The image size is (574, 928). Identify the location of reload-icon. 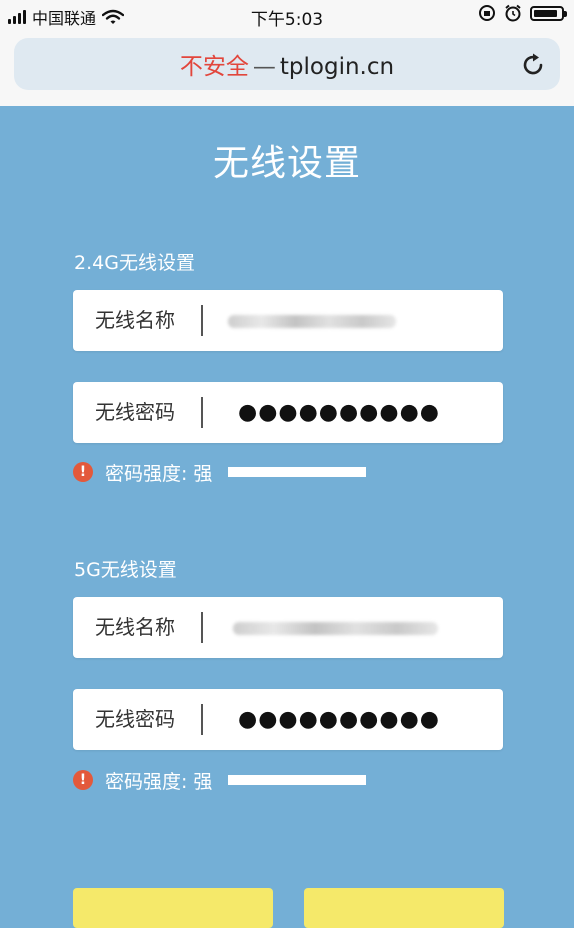
(533, 65).